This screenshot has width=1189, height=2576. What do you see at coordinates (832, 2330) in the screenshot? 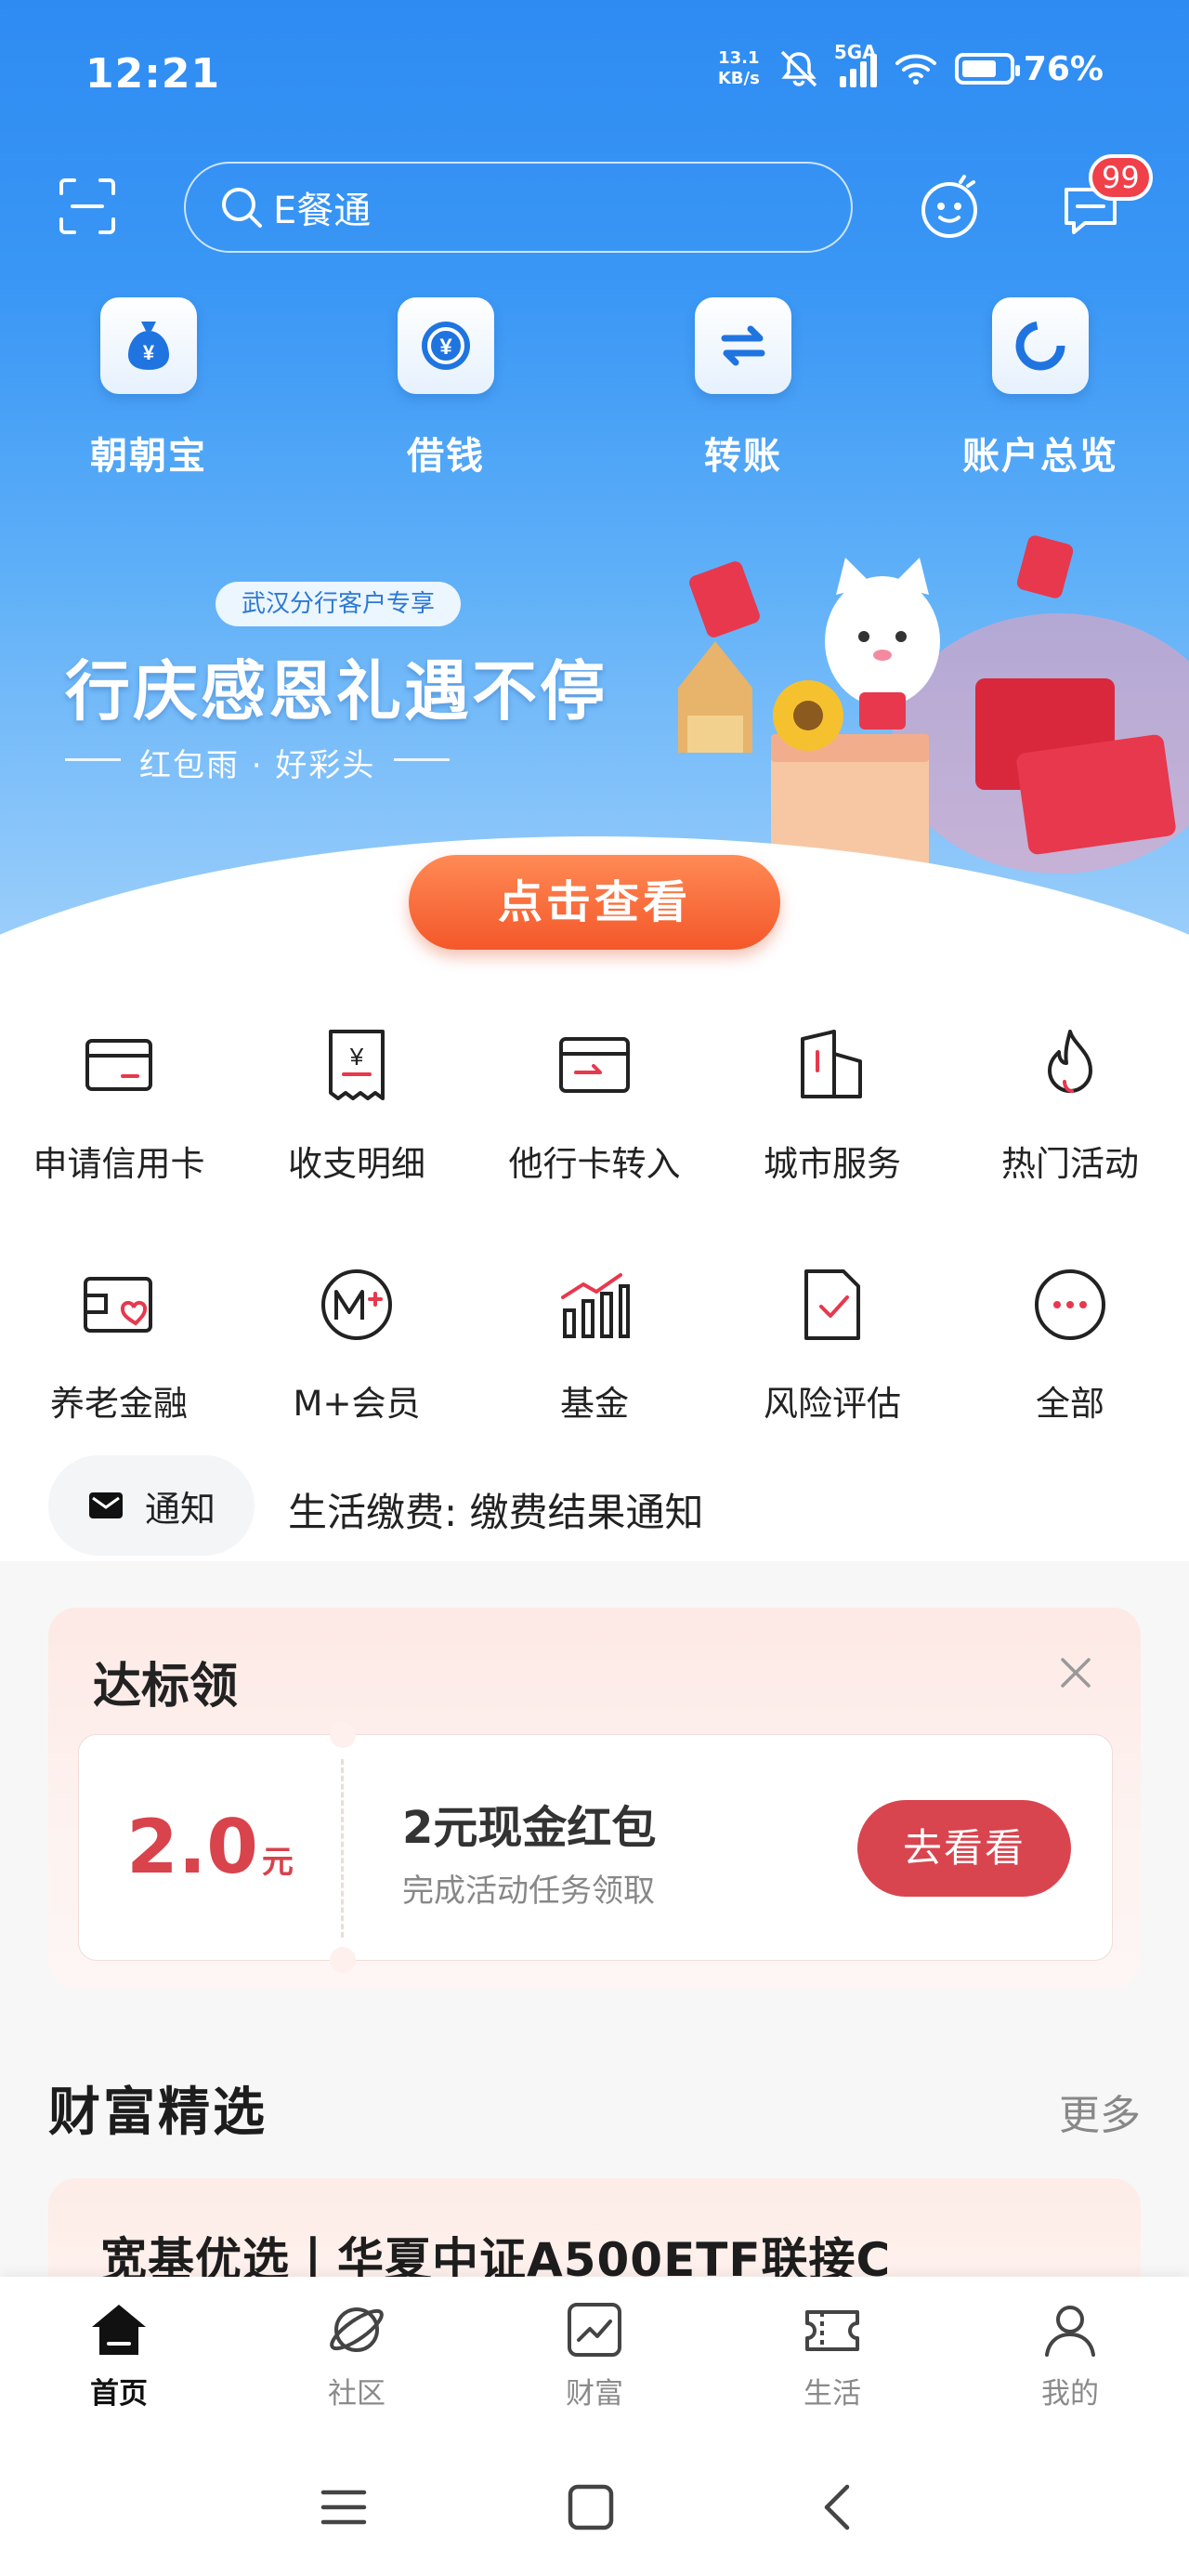
I see `ticket-icon` at bounding box center [832, 2330].